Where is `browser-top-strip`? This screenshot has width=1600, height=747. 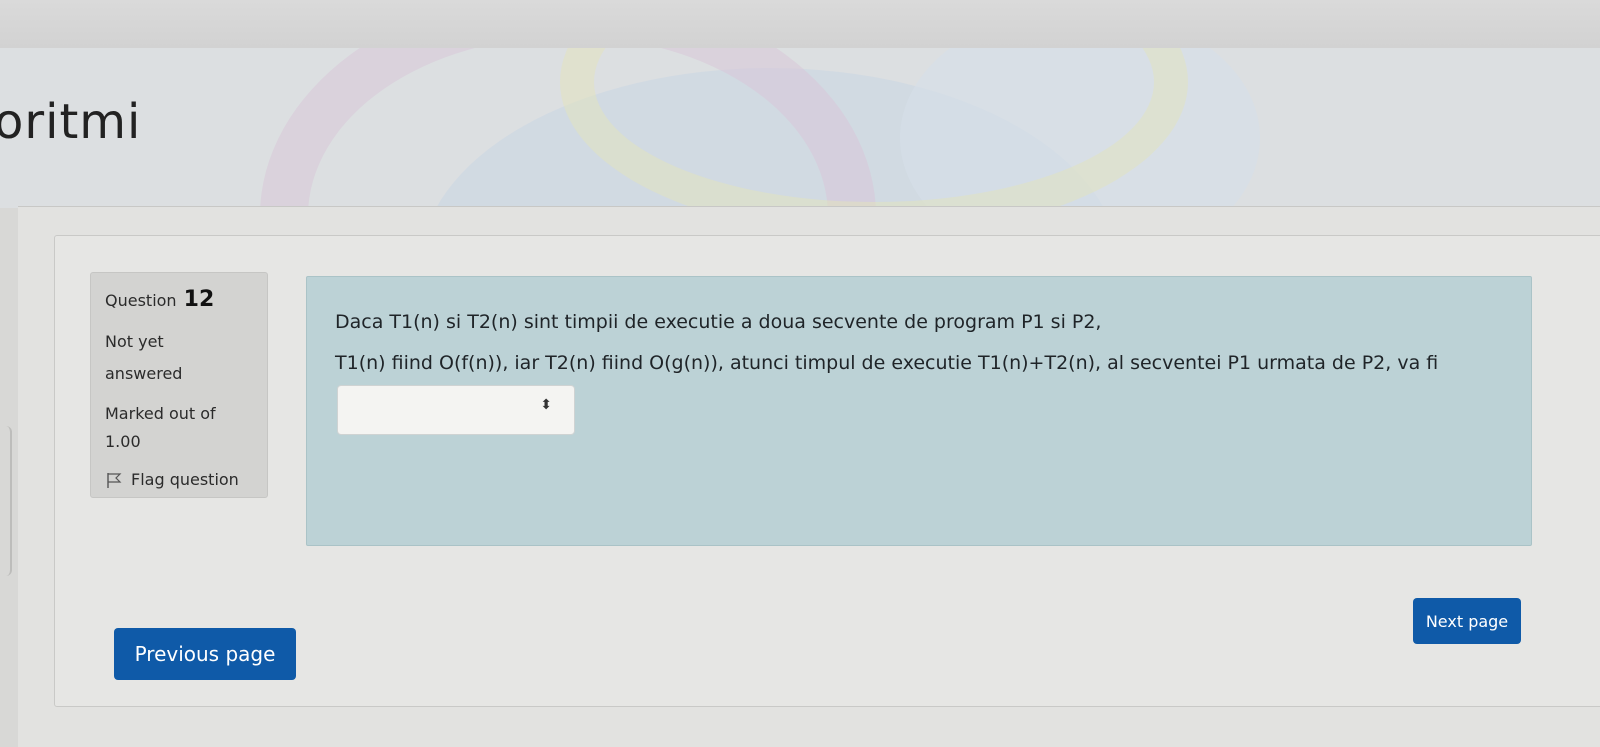 browser-top-strip is located at coordinates (800, 24).